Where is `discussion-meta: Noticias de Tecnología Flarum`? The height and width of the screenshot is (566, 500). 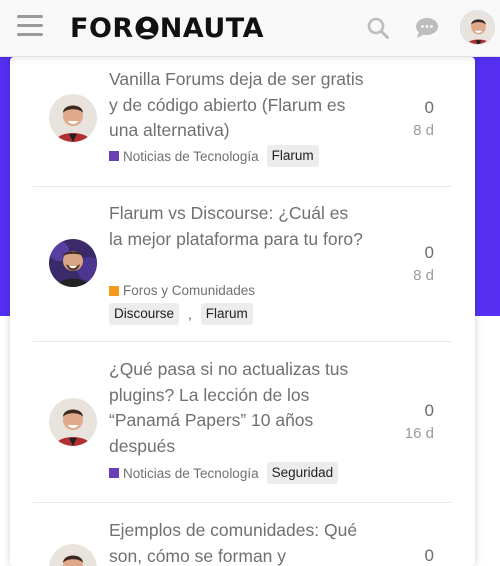
discussion-meta: Noticias de Tecnología Flarum is located at coordinates (214, 156).